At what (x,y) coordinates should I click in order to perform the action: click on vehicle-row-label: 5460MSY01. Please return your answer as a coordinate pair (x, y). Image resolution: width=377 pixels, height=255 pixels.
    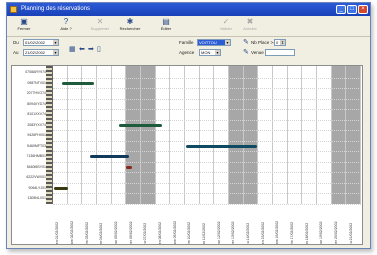
    Looking at the image, I should click on (36, 166).